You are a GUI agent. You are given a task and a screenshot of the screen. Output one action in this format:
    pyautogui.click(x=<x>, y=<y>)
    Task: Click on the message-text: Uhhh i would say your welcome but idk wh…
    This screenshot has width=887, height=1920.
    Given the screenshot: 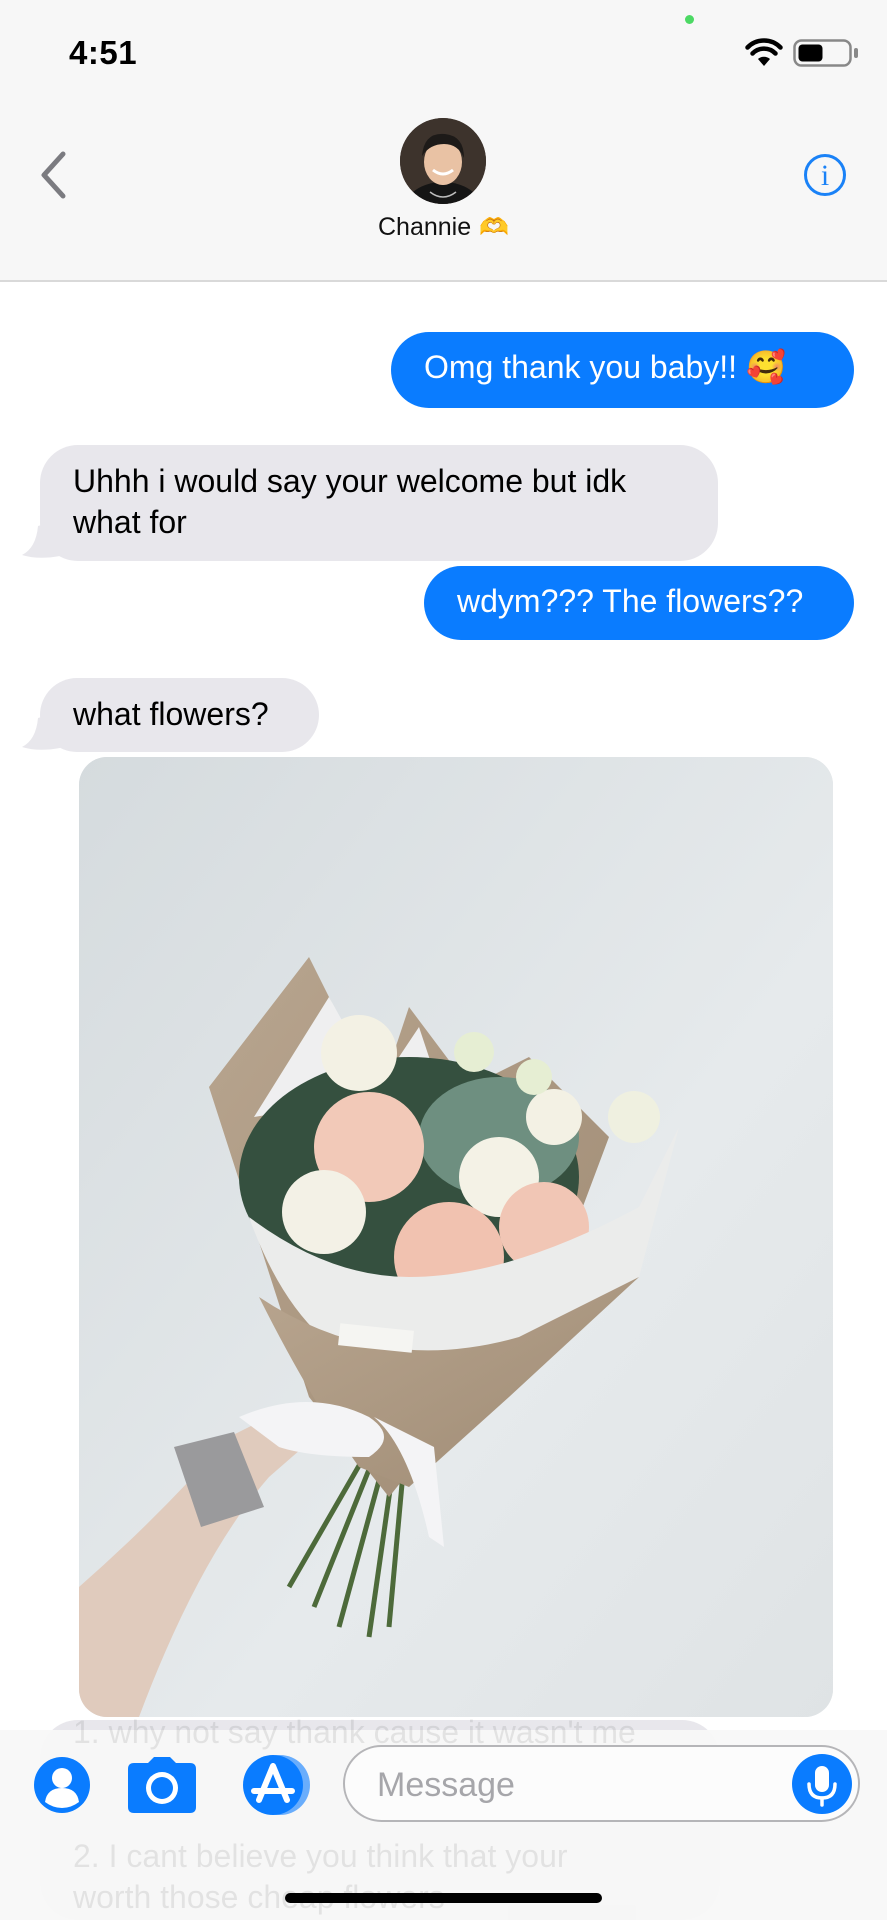 What is the action you would take?
    pyautogui.click(x=350, y=501)
    